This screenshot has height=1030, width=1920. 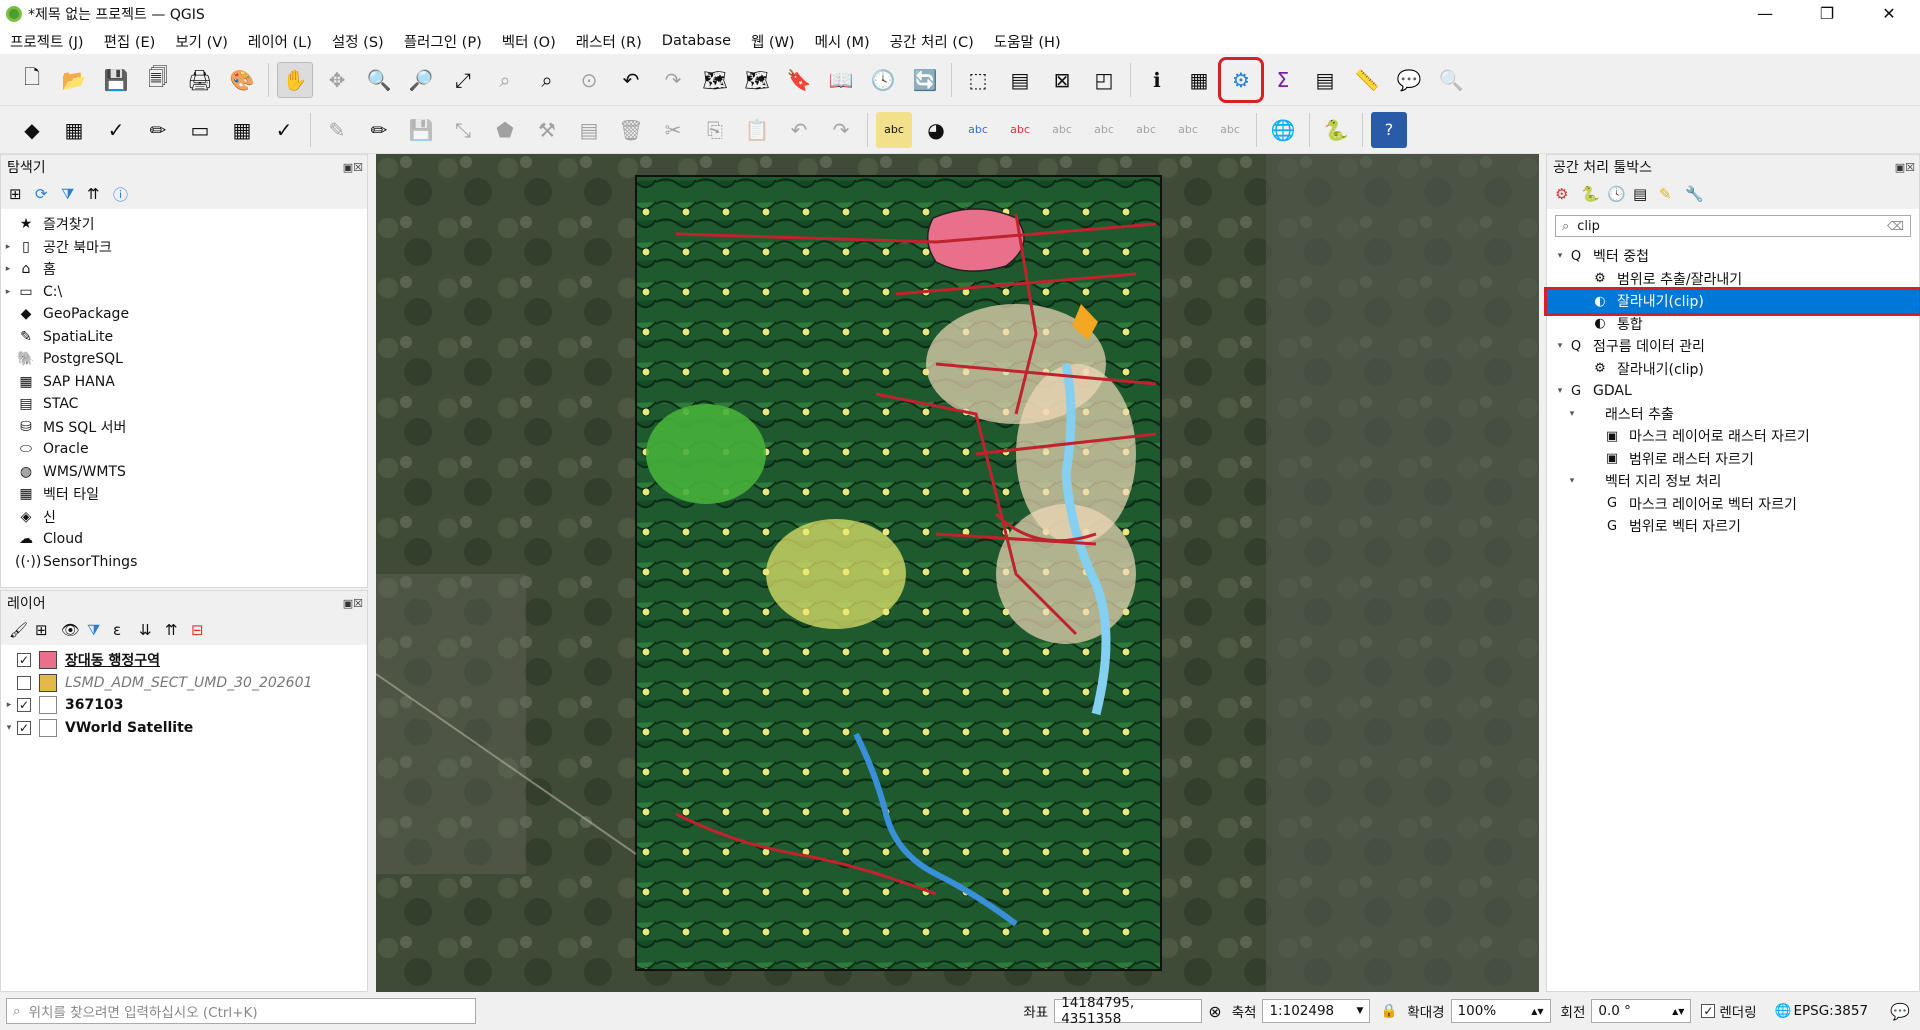 What do you see at coordinates (184, 705) in the screenshot?
I see `layer-item: ▸ ✓ 367103` at bounding box center [184, 705].